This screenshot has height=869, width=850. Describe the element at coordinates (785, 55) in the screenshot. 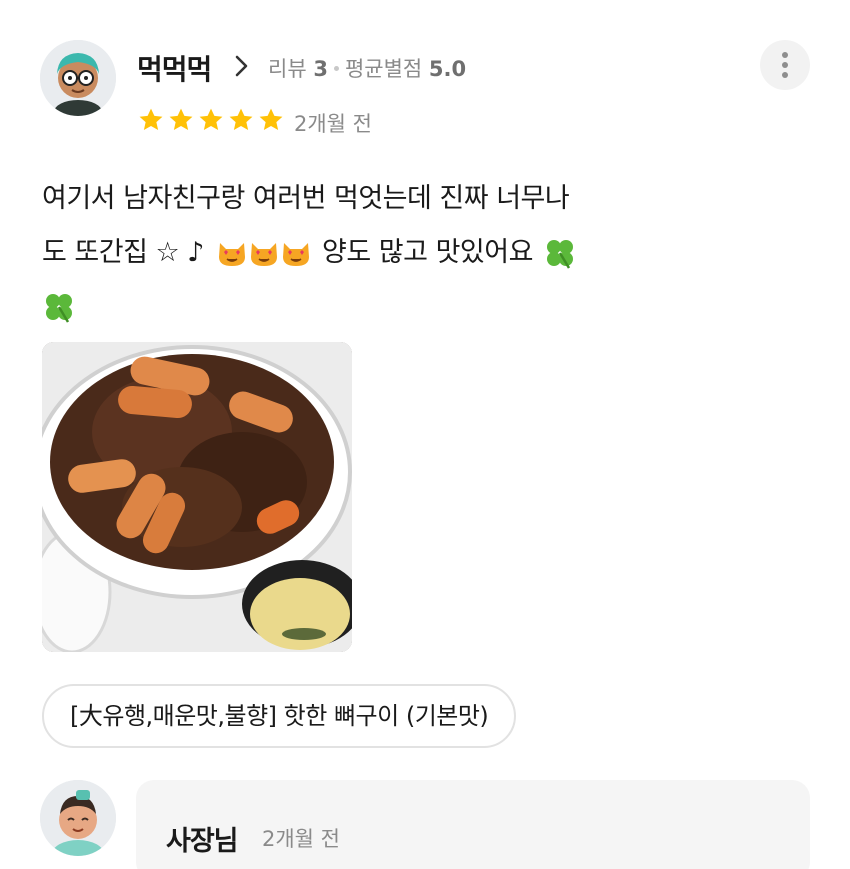

I see `more-vertical-icon` at that location.